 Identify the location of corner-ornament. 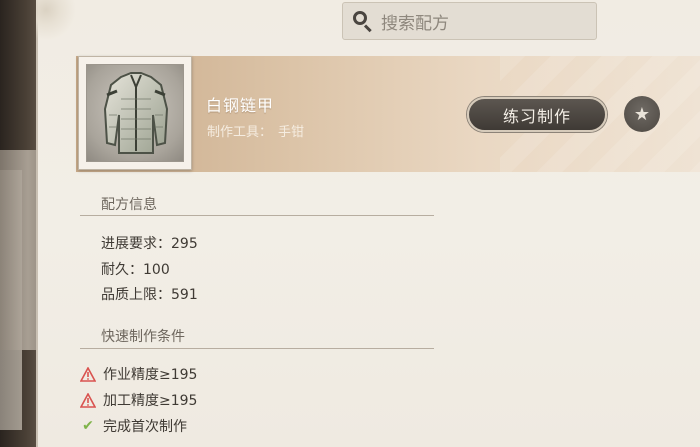
(66, 20).